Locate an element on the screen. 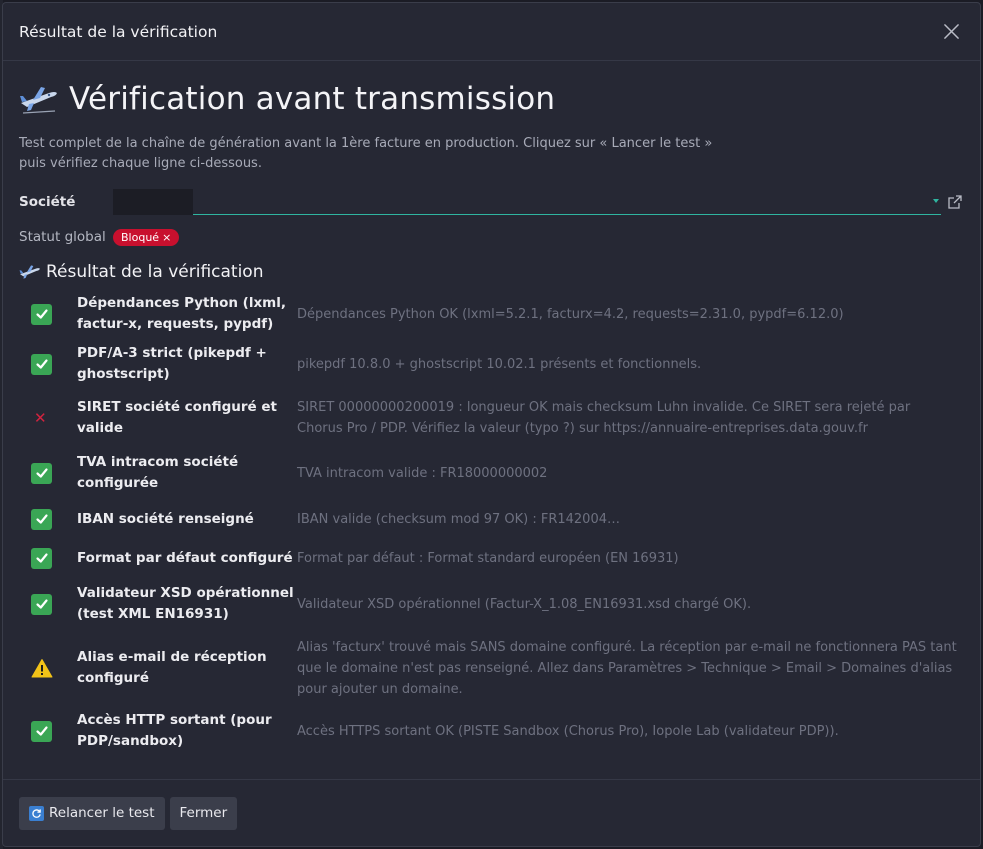  status-badge: Bloqué × is located at coordinates (146, 237).